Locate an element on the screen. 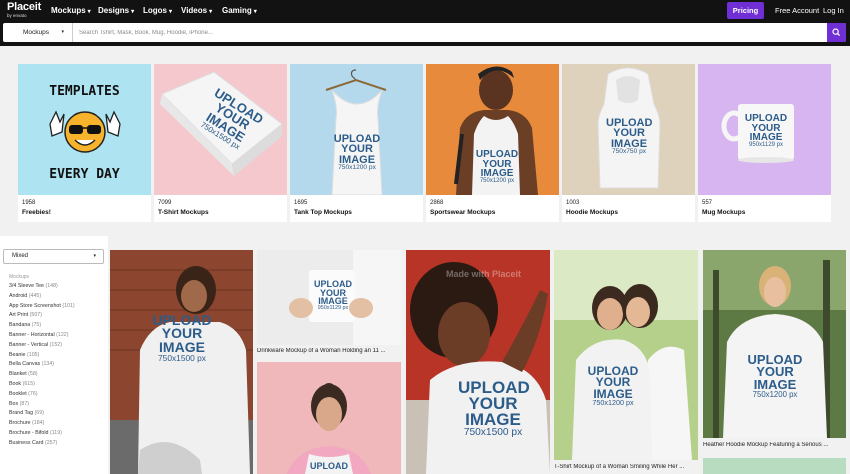  sidebar-category-name: Brochure - Bifold is located at coordinates (29, 432).